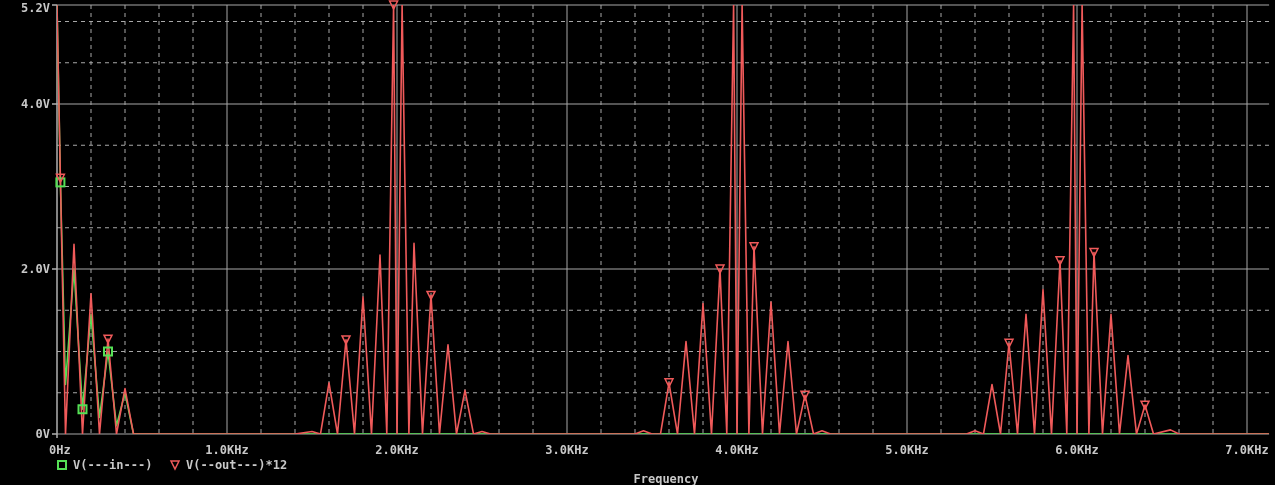  What do you see at coordinates (60, 450) in the screenshot?
I see `tick-label: 0Hz` at bounding box center [60, 450].